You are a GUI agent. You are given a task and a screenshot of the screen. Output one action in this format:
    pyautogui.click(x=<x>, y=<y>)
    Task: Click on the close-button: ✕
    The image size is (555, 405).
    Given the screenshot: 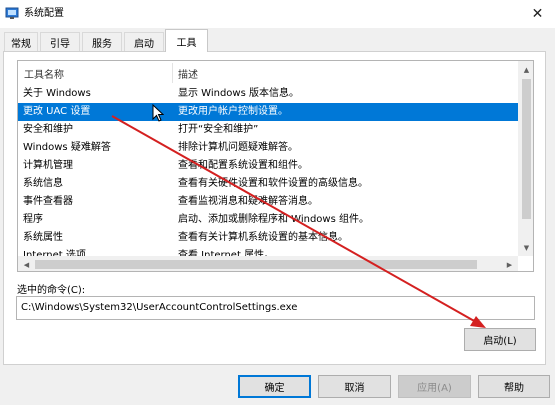 What is the action you would take?
    pyautogui.click(x=537, y=14)
    